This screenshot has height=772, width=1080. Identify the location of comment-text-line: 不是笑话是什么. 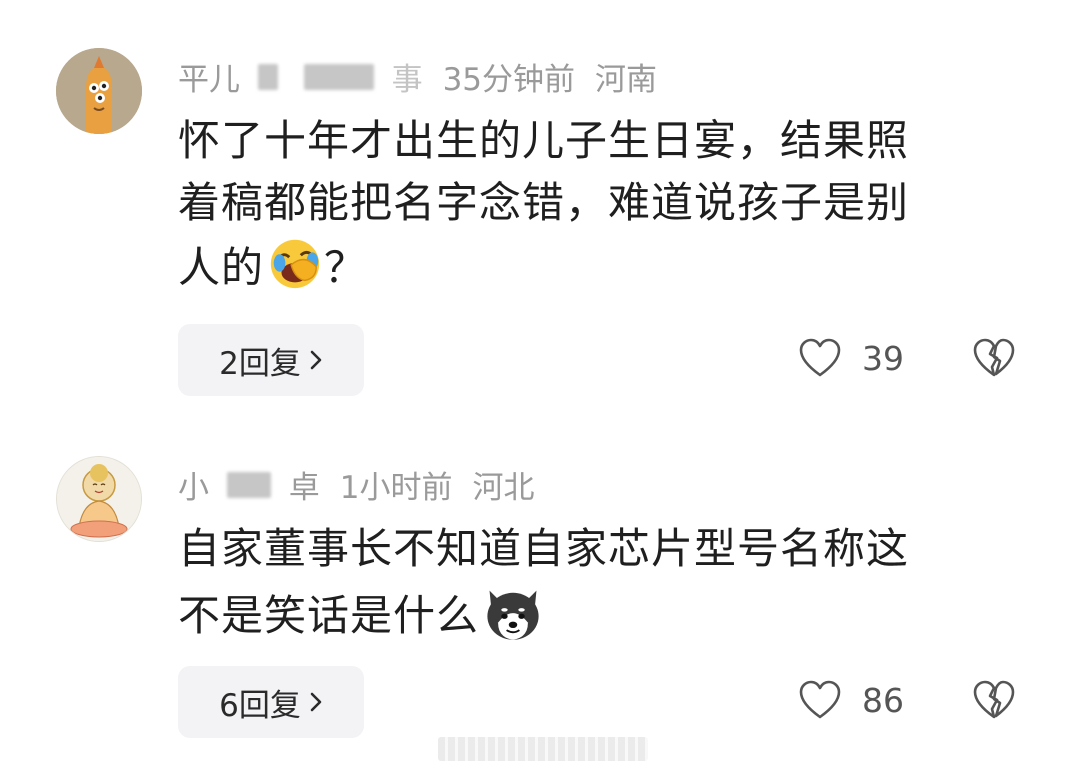
(603, 613).